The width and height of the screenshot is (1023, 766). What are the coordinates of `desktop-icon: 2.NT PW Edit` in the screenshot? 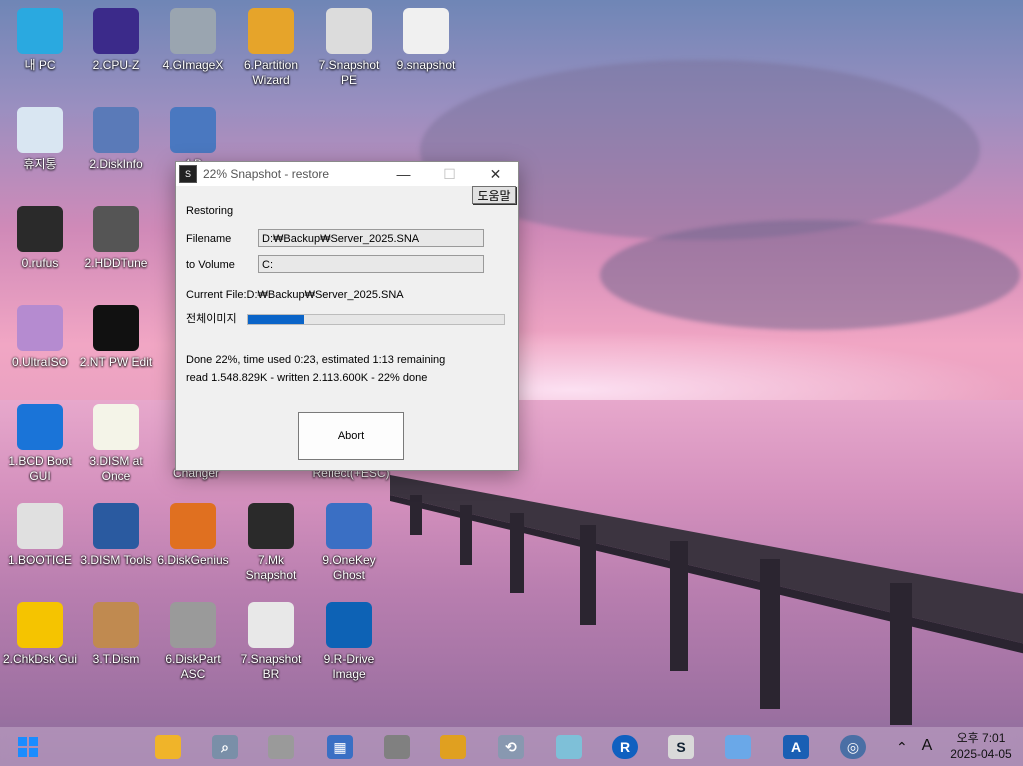 It's located at (116, 337).